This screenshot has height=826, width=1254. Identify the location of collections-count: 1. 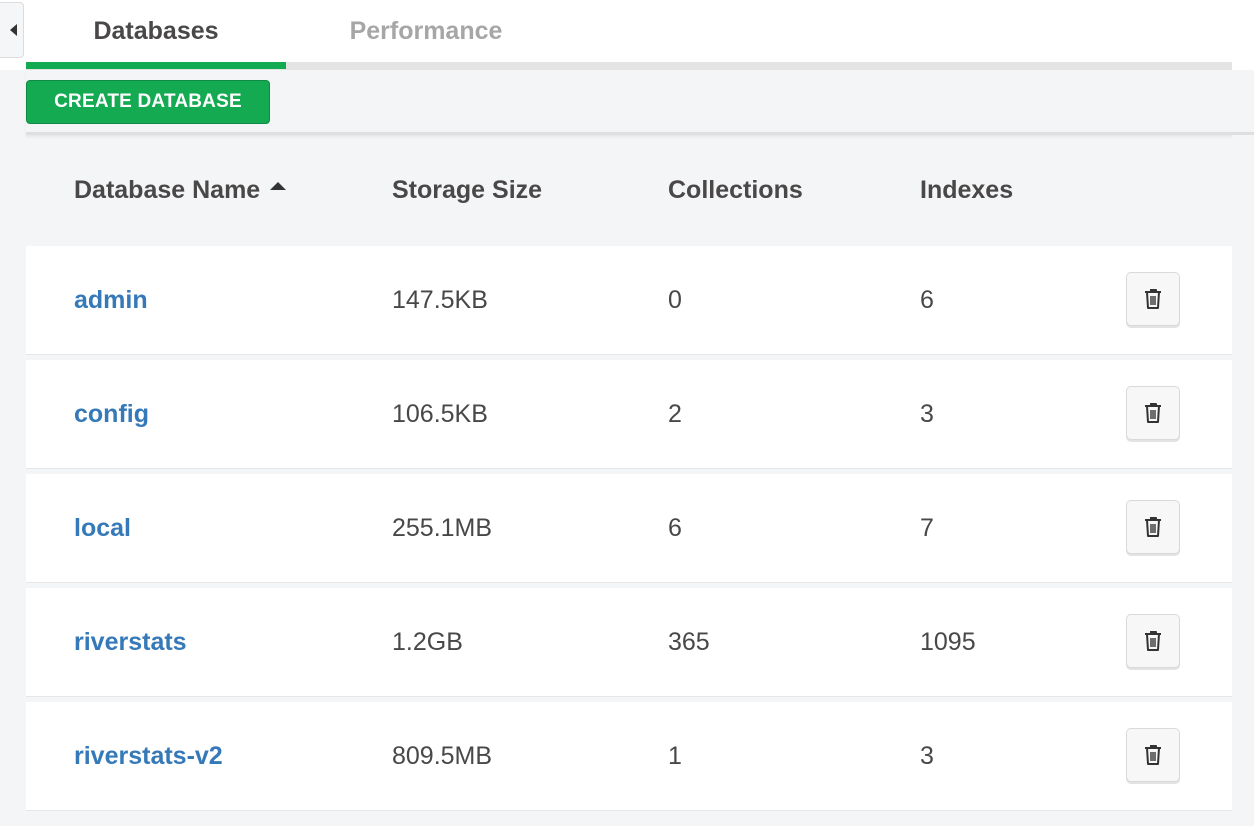
(675, 755).